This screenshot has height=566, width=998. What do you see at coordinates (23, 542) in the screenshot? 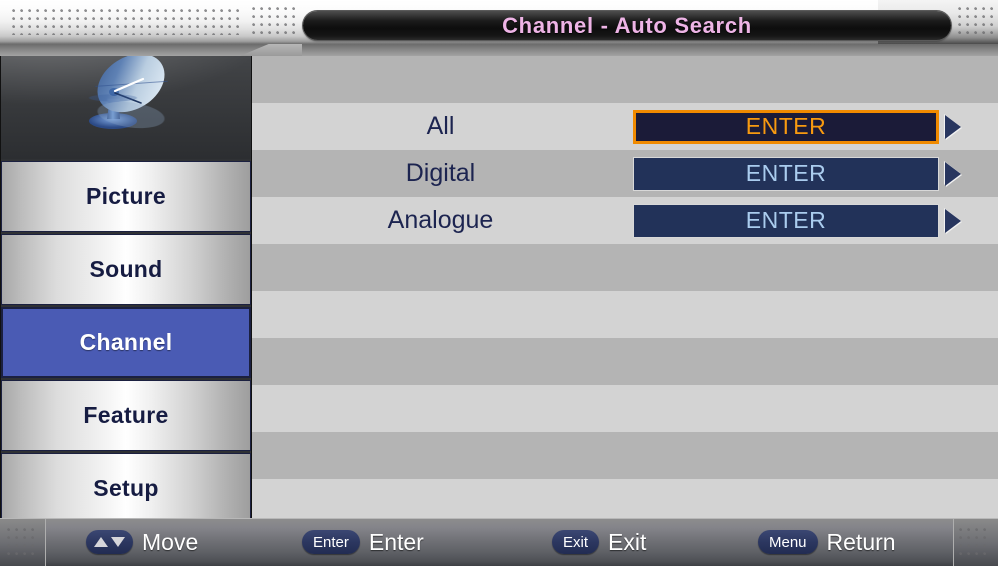
I see `footer-left-pad` at bounding box center [23, 542].